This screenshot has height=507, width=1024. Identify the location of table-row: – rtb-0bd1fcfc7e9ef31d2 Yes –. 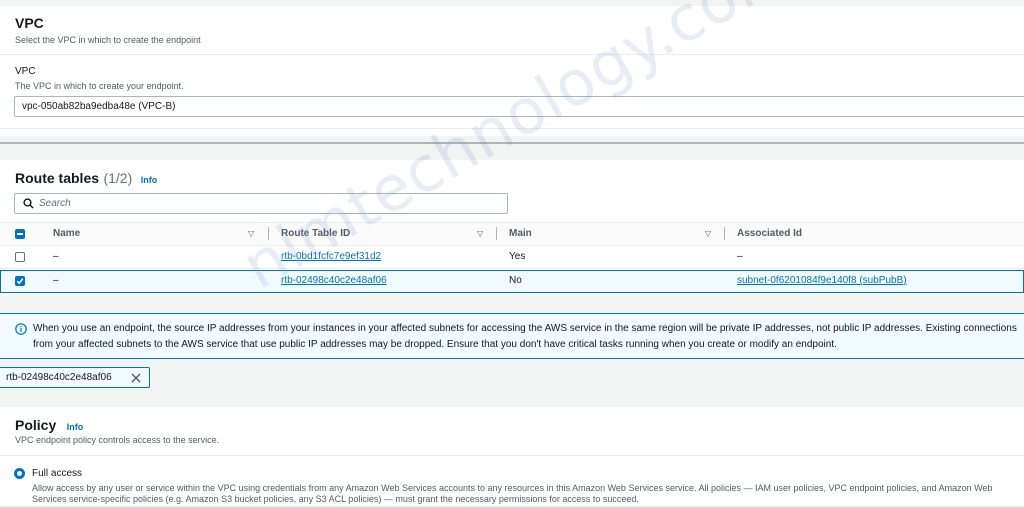
(512, 257).